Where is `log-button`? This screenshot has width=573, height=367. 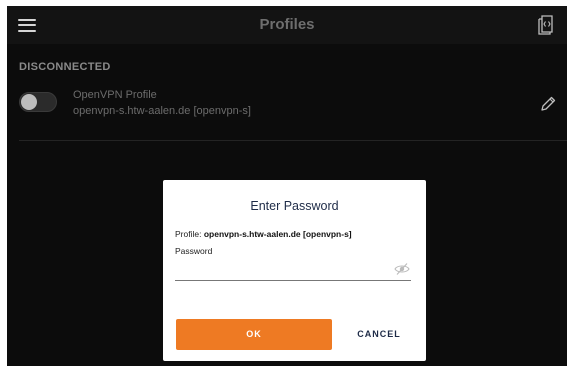
log-button is located at coordinates (547, 25).